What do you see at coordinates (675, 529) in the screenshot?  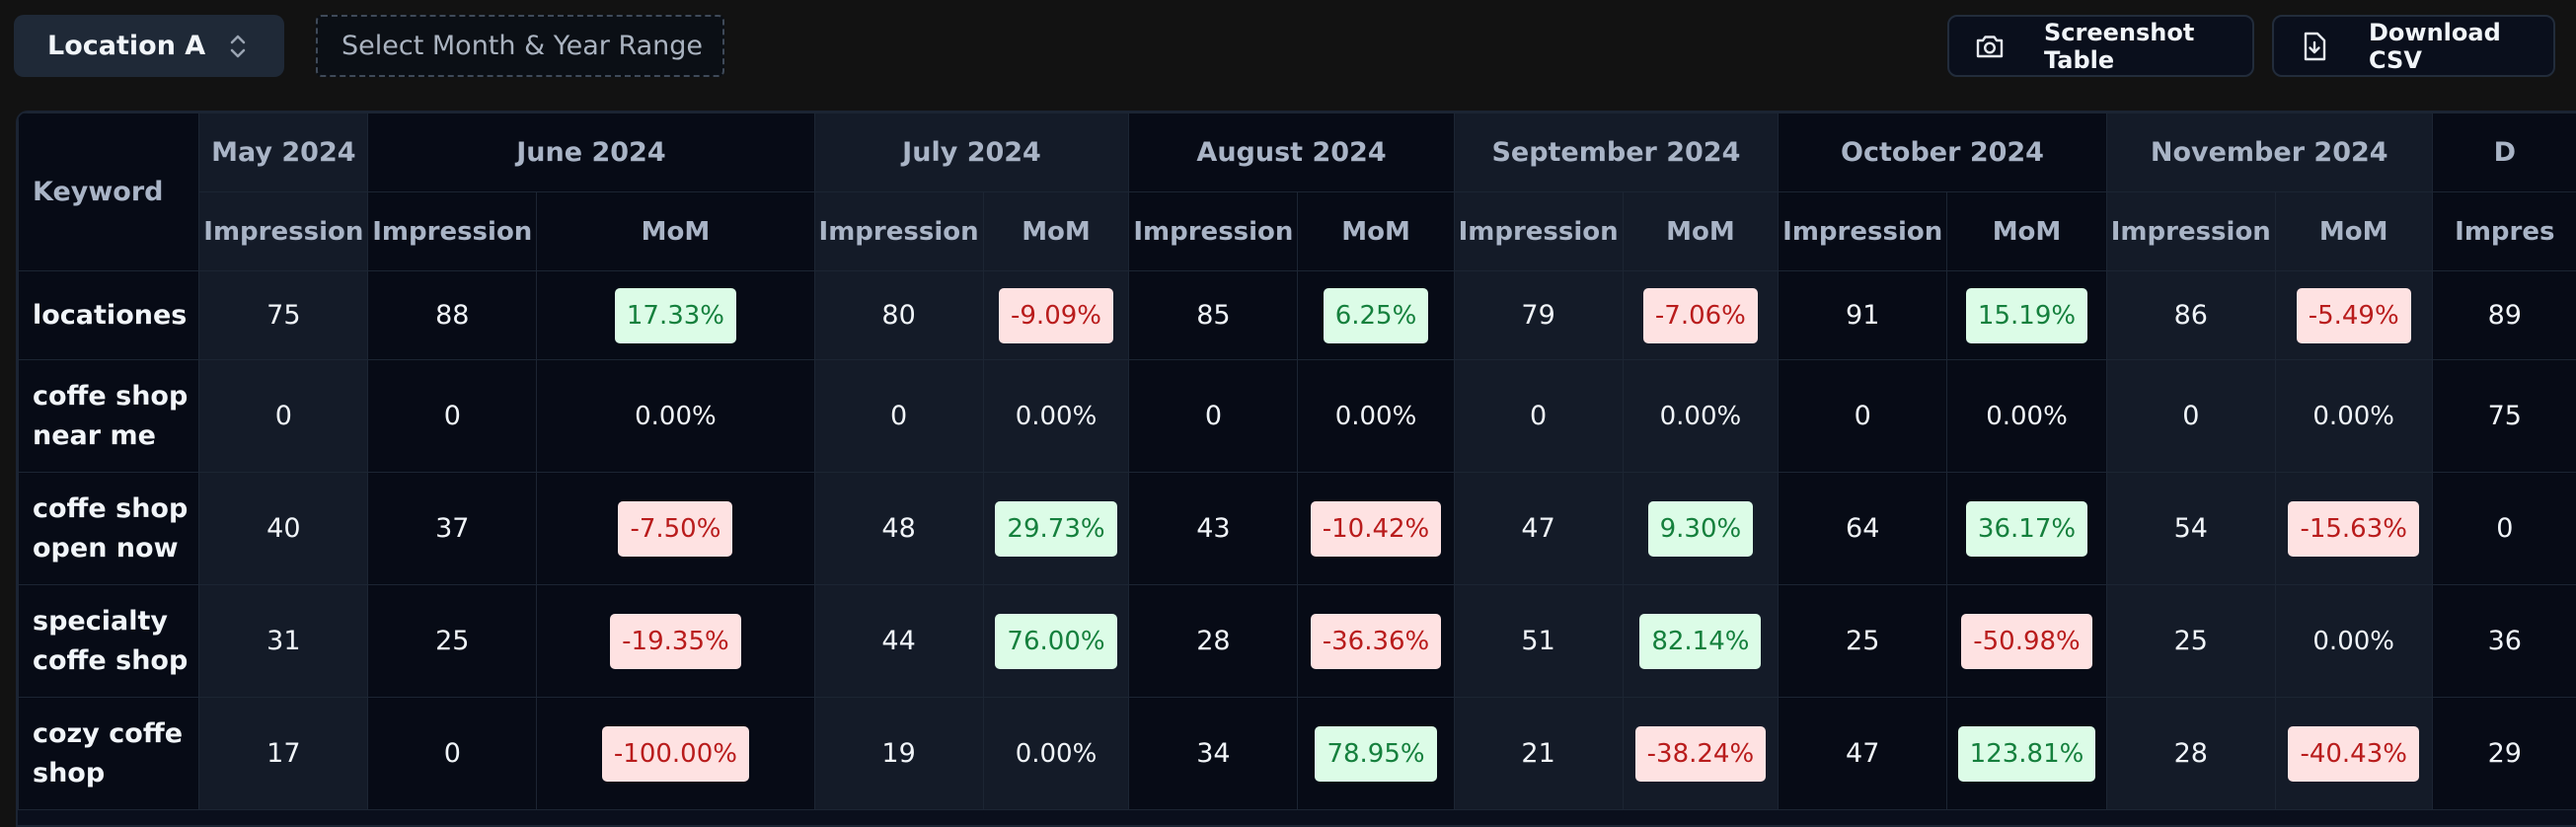 I see `mom-badge: -7.50%` at bounding box center [675, 529].